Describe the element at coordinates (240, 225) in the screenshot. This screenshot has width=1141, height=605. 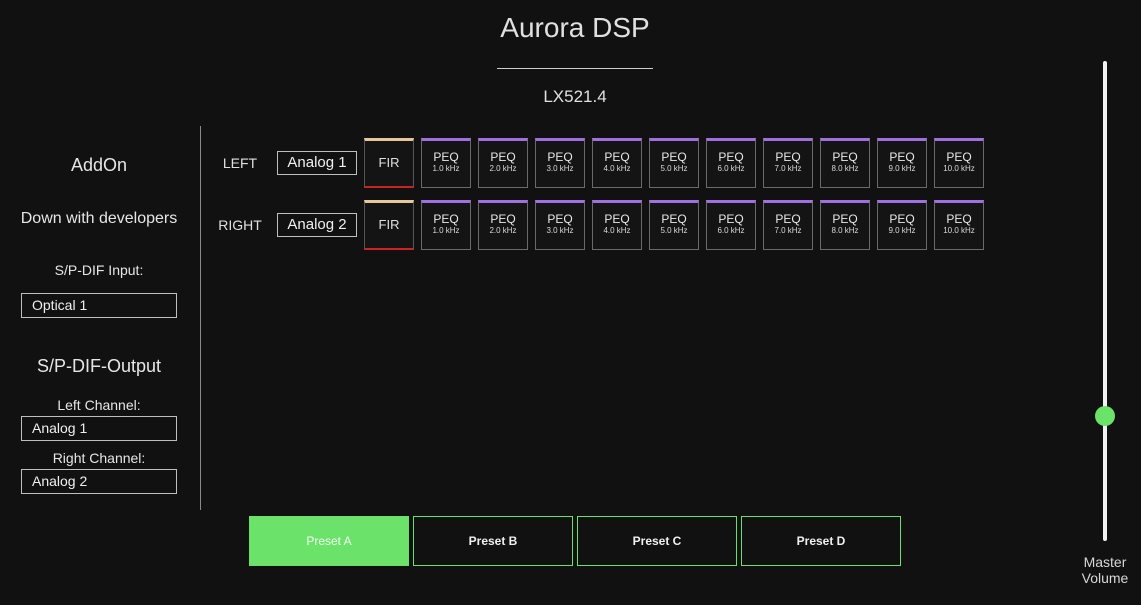
I see `channel-label-right: RIGHT` at that location.